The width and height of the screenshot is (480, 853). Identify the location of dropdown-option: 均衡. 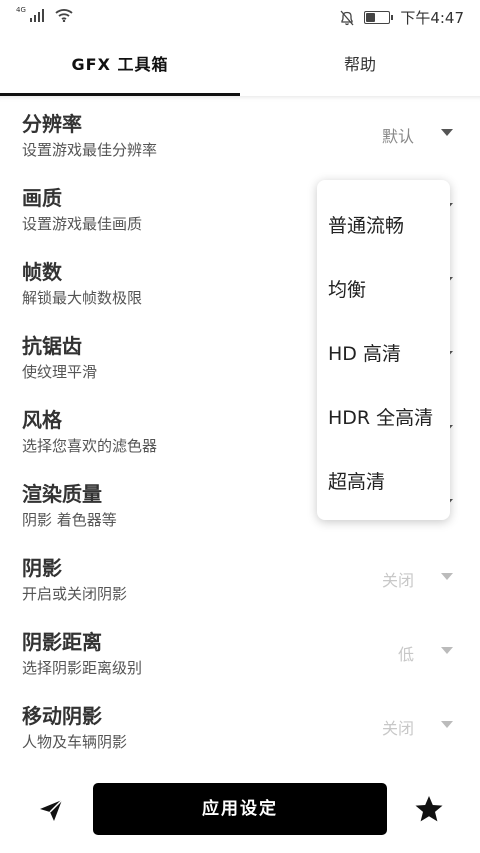
(347, 288).